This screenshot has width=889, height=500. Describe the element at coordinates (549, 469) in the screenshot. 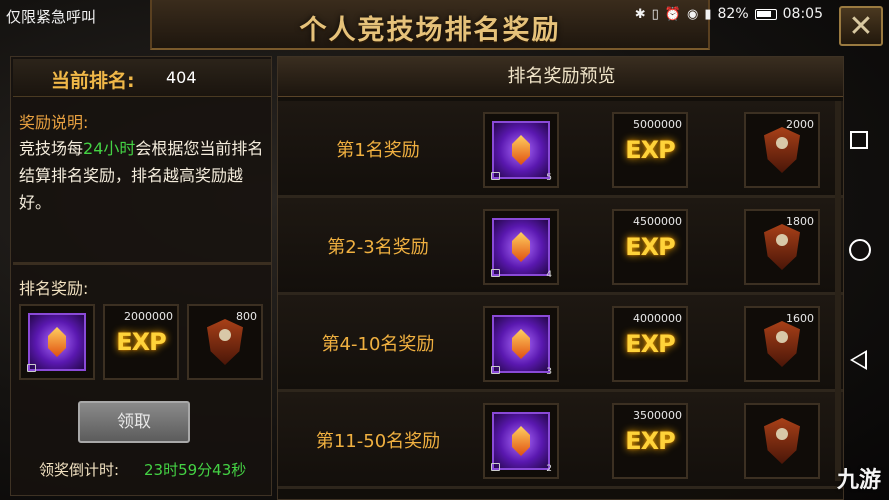

I see `crystal-level: 2` at that location.